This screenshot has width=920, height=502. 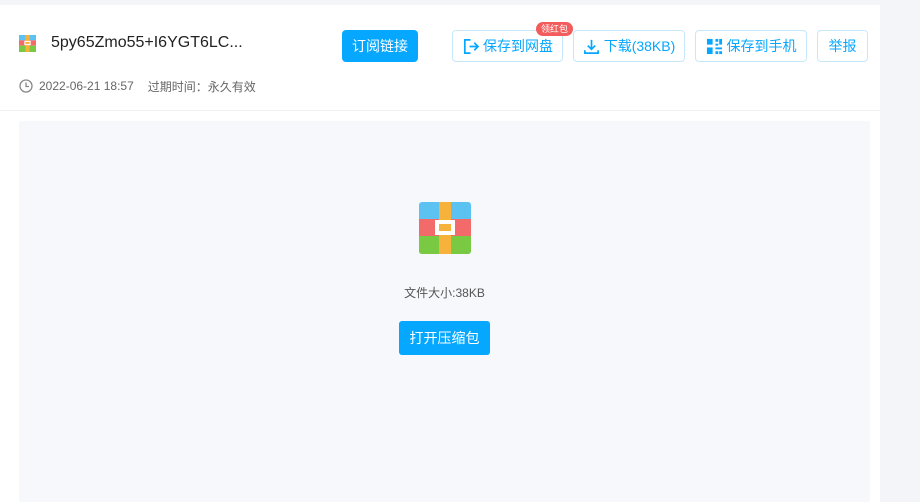 What do you see at coordinates (714, 46) in the screenshot?
I see `qr-phone-icon` at bounding box center [714, 46].